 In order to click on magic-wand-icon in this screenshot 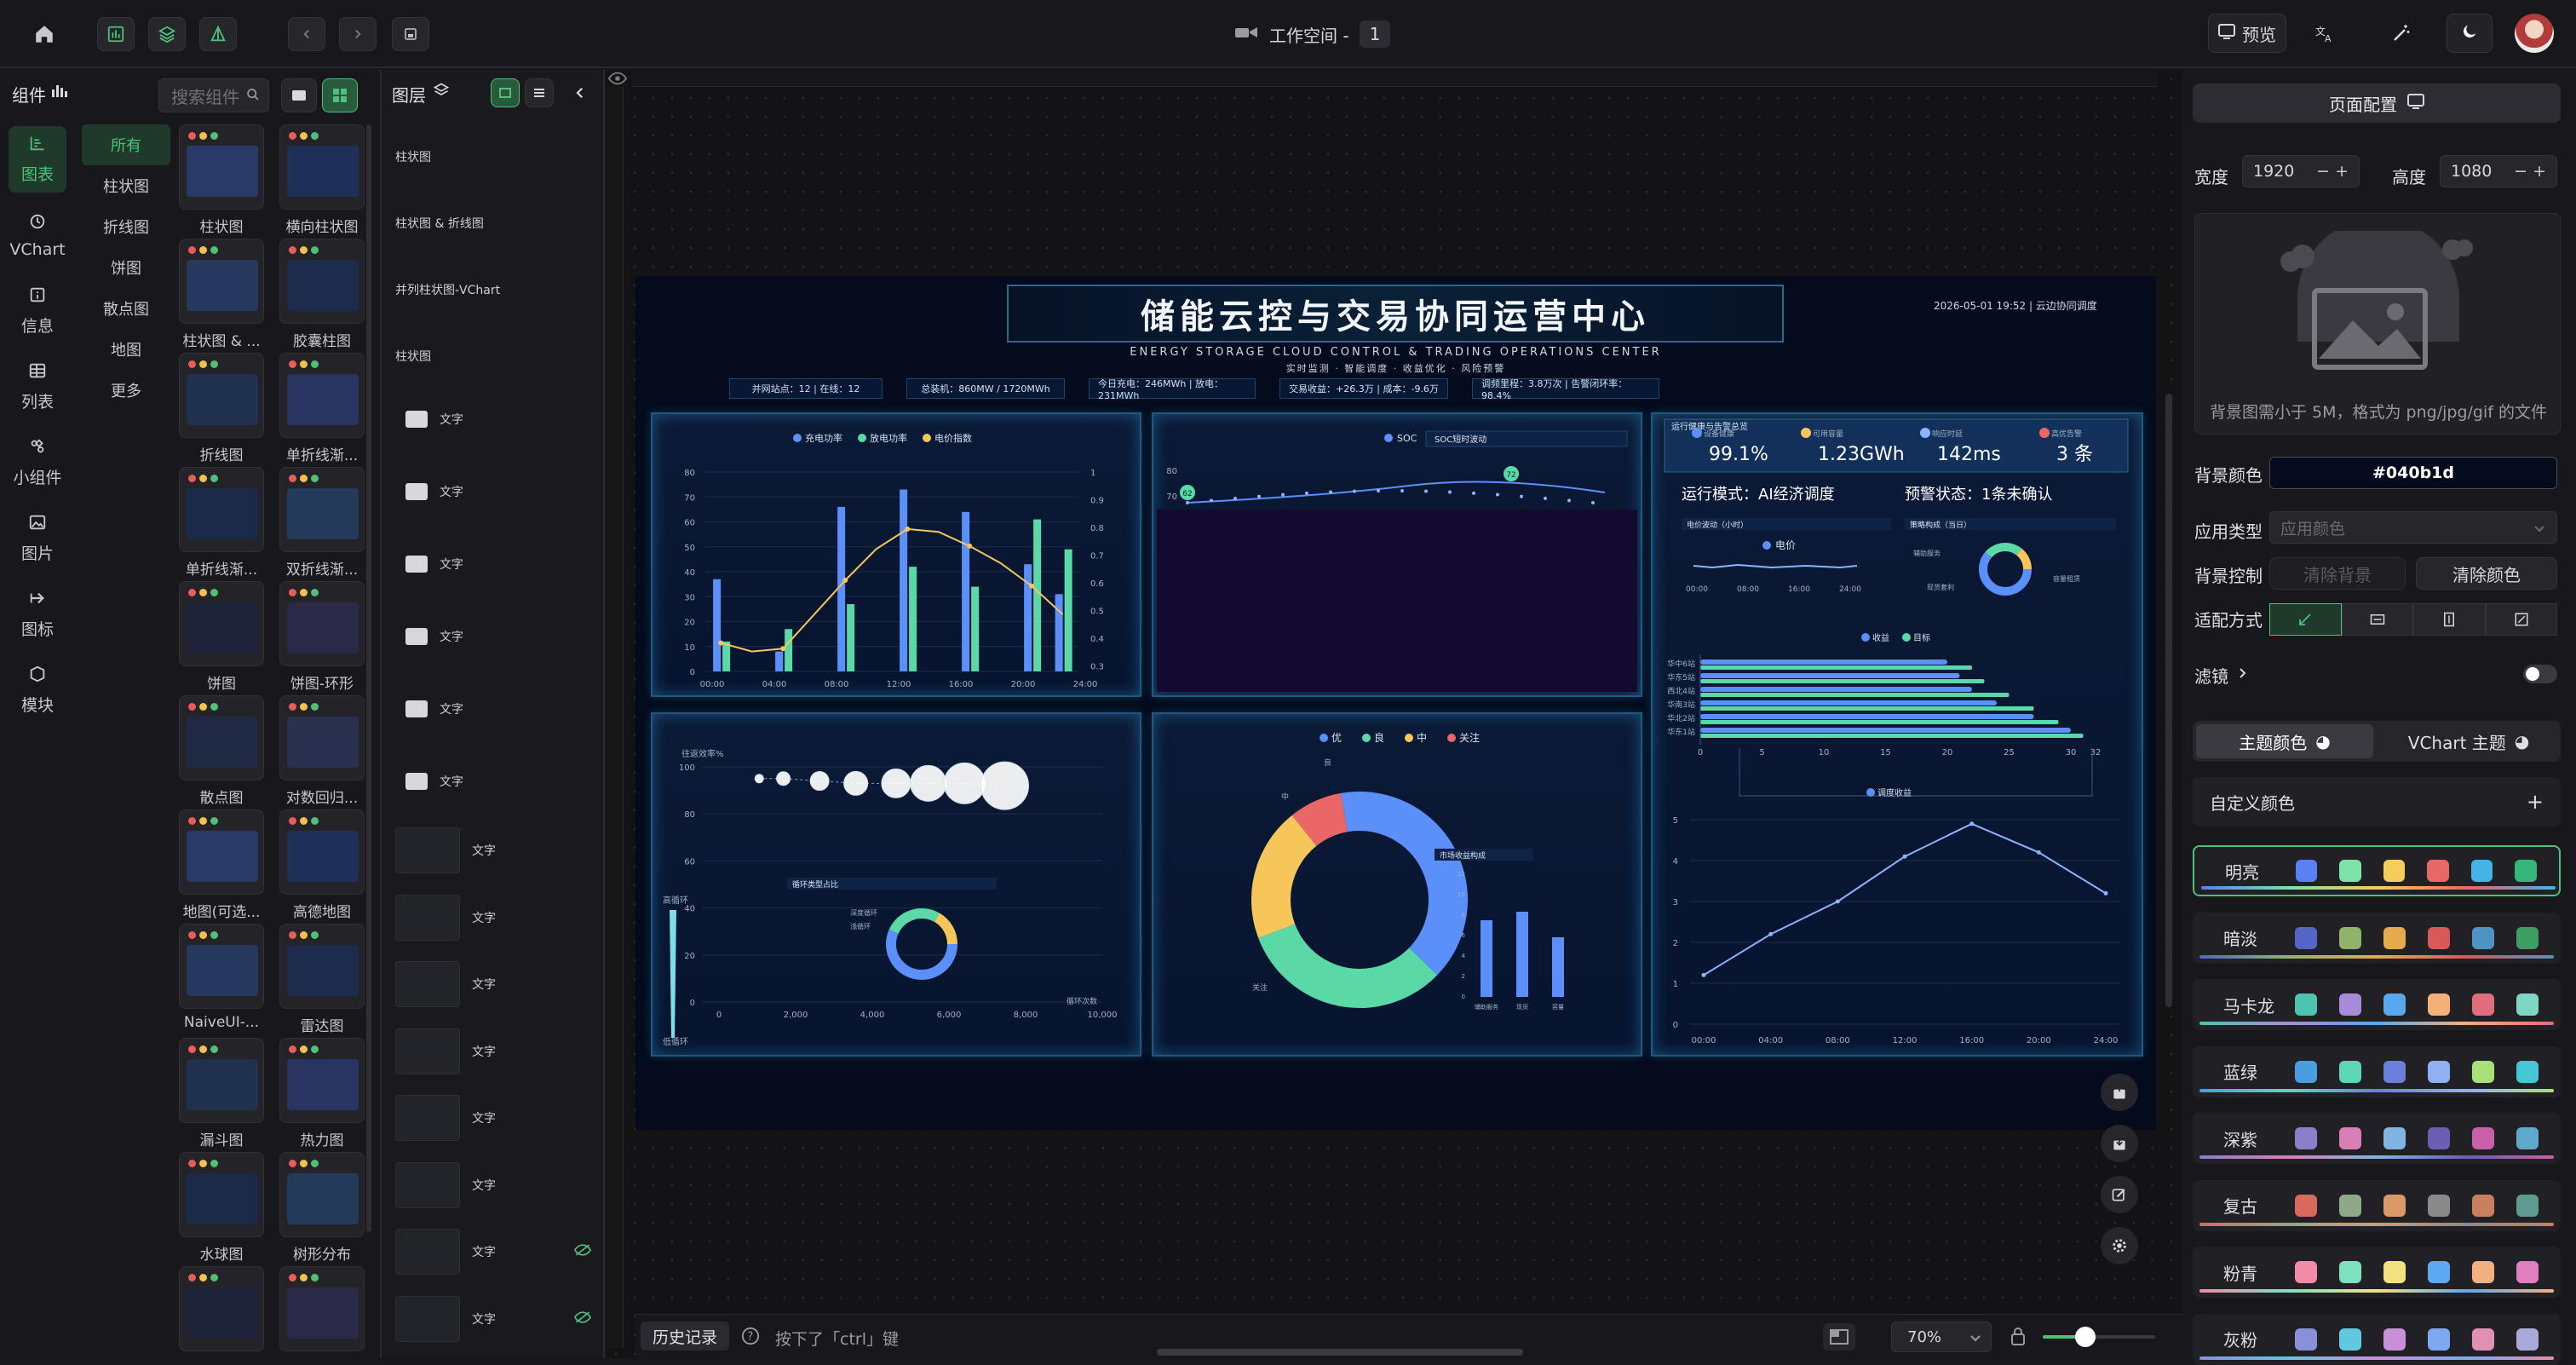, I will do `click(2402, 33)`.